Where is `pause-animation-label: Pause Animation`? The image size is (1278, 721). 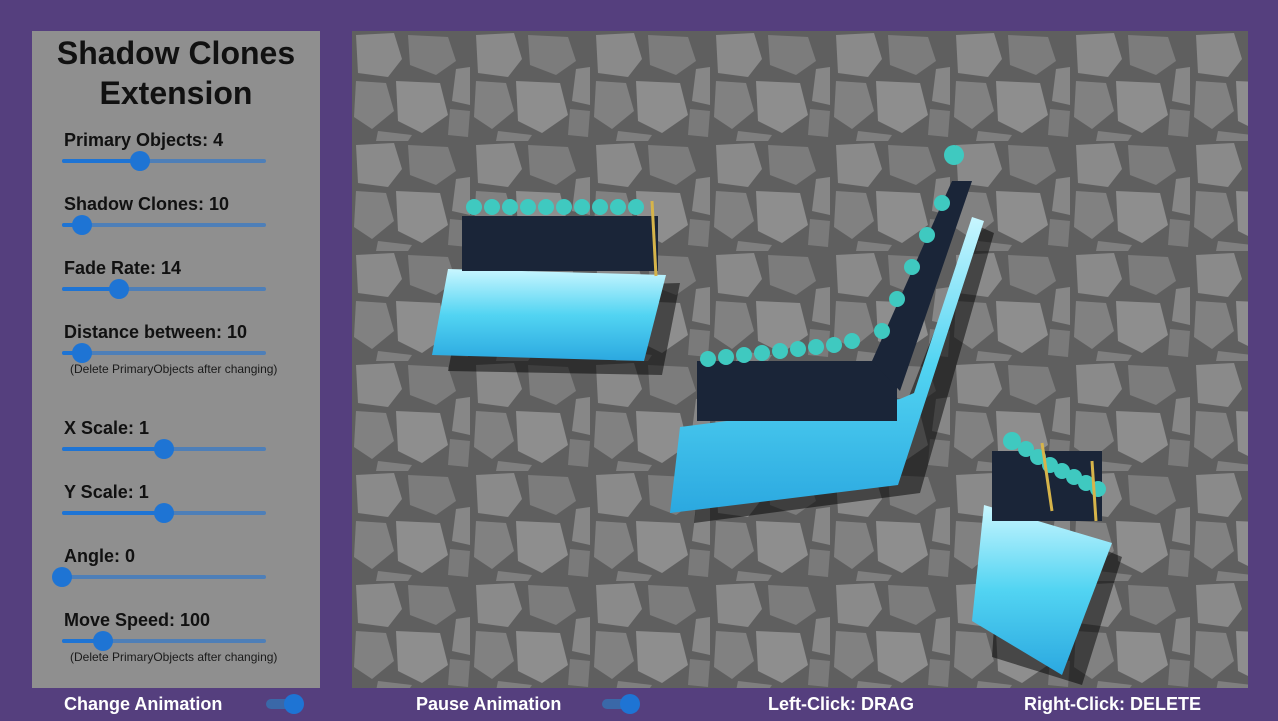 pause-animation-label: Pause Animation is located at coordinates (489, 704).